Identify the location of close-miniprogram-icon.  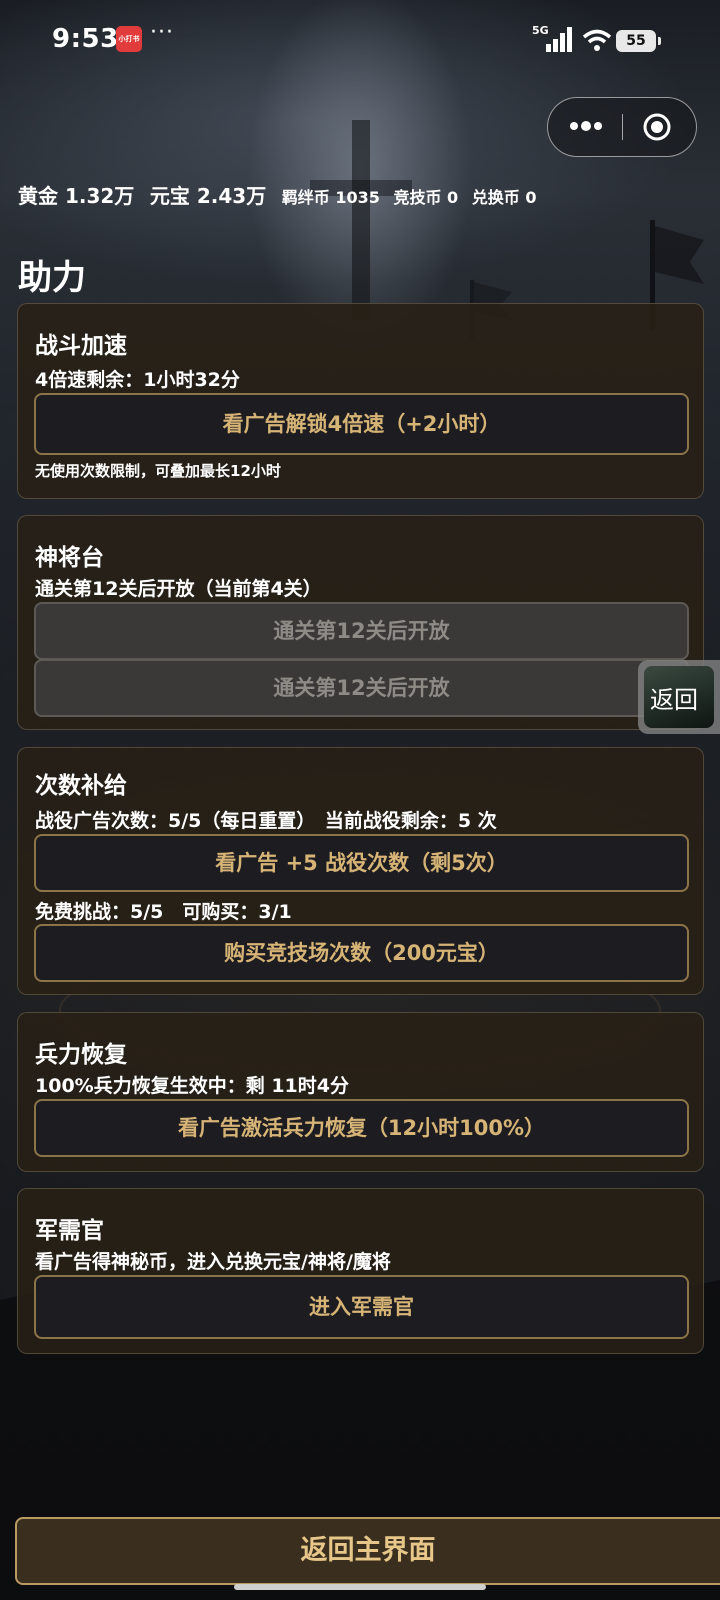
(657, 127).